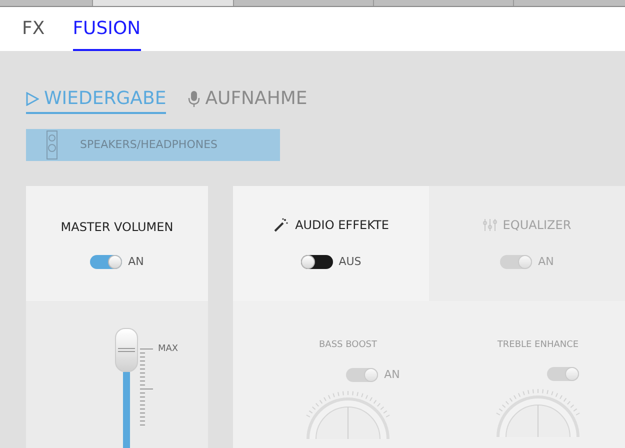 This screenshot has width=625, height=448. I want to click on slider-thumb, so click(126, 350).